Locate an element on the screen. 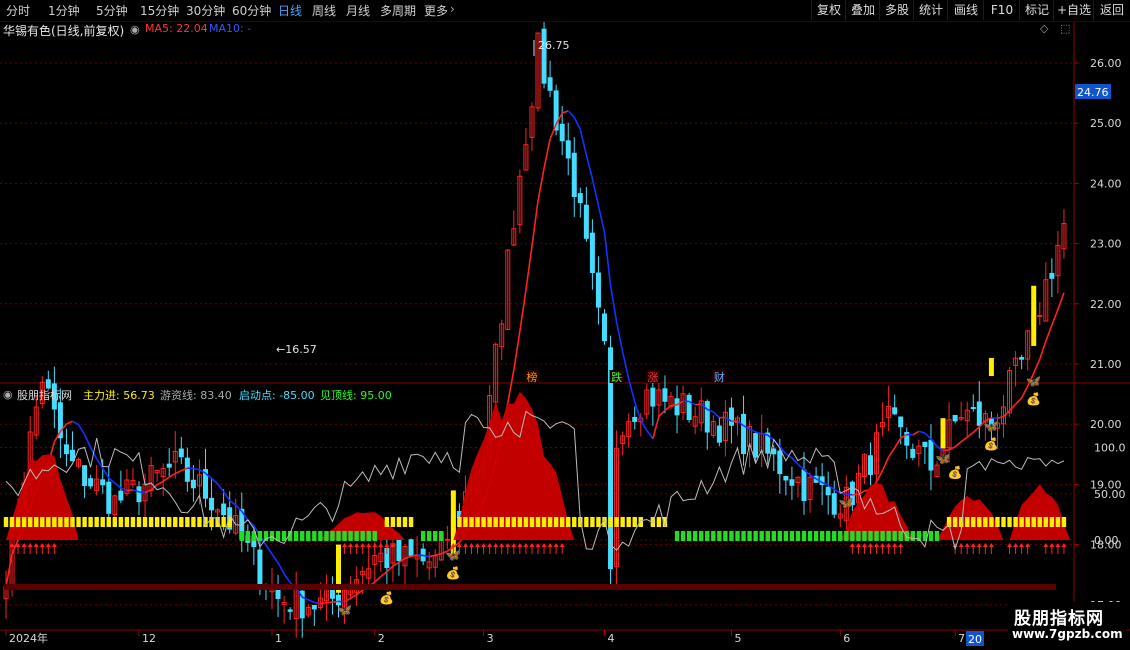 The width and height of the screenshot is (1130, 650). fuquan-button: 复权 is located at coordinates (828, 10).